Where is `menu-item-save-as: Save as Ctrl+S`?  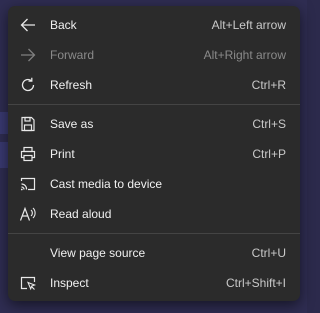
menu-item-save-as: Save as Ctrl+S is located at coordinates (154, 124).